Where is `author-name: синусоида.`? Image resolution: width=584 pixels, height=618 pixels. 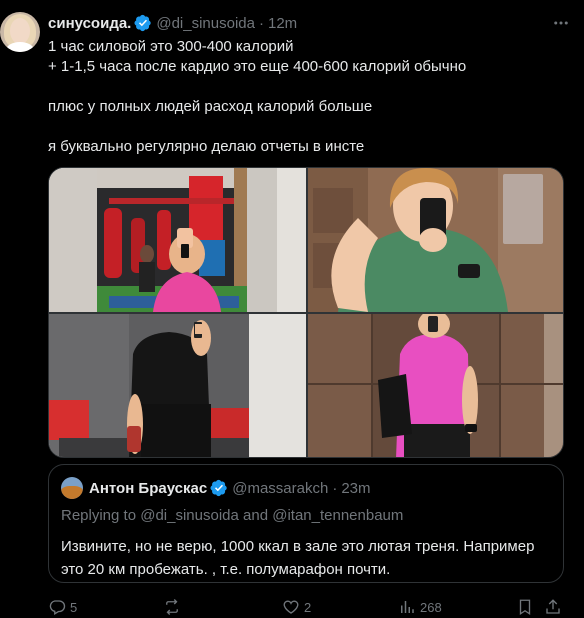 author-name: синусоида. is located at coordinates (89, 23).